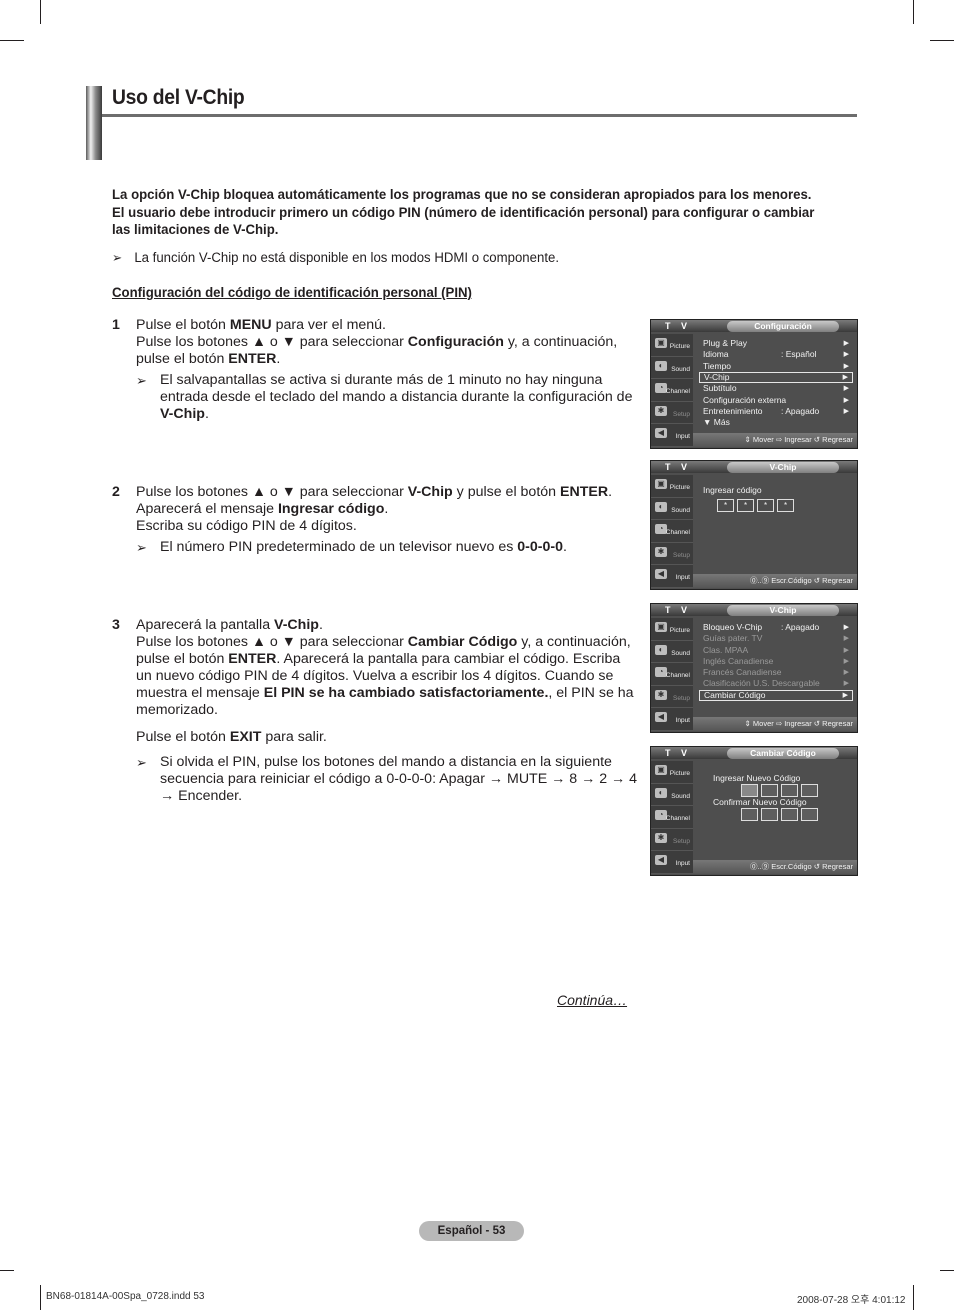  I want to click on menu-title: V-Chip, so click(783, 467).